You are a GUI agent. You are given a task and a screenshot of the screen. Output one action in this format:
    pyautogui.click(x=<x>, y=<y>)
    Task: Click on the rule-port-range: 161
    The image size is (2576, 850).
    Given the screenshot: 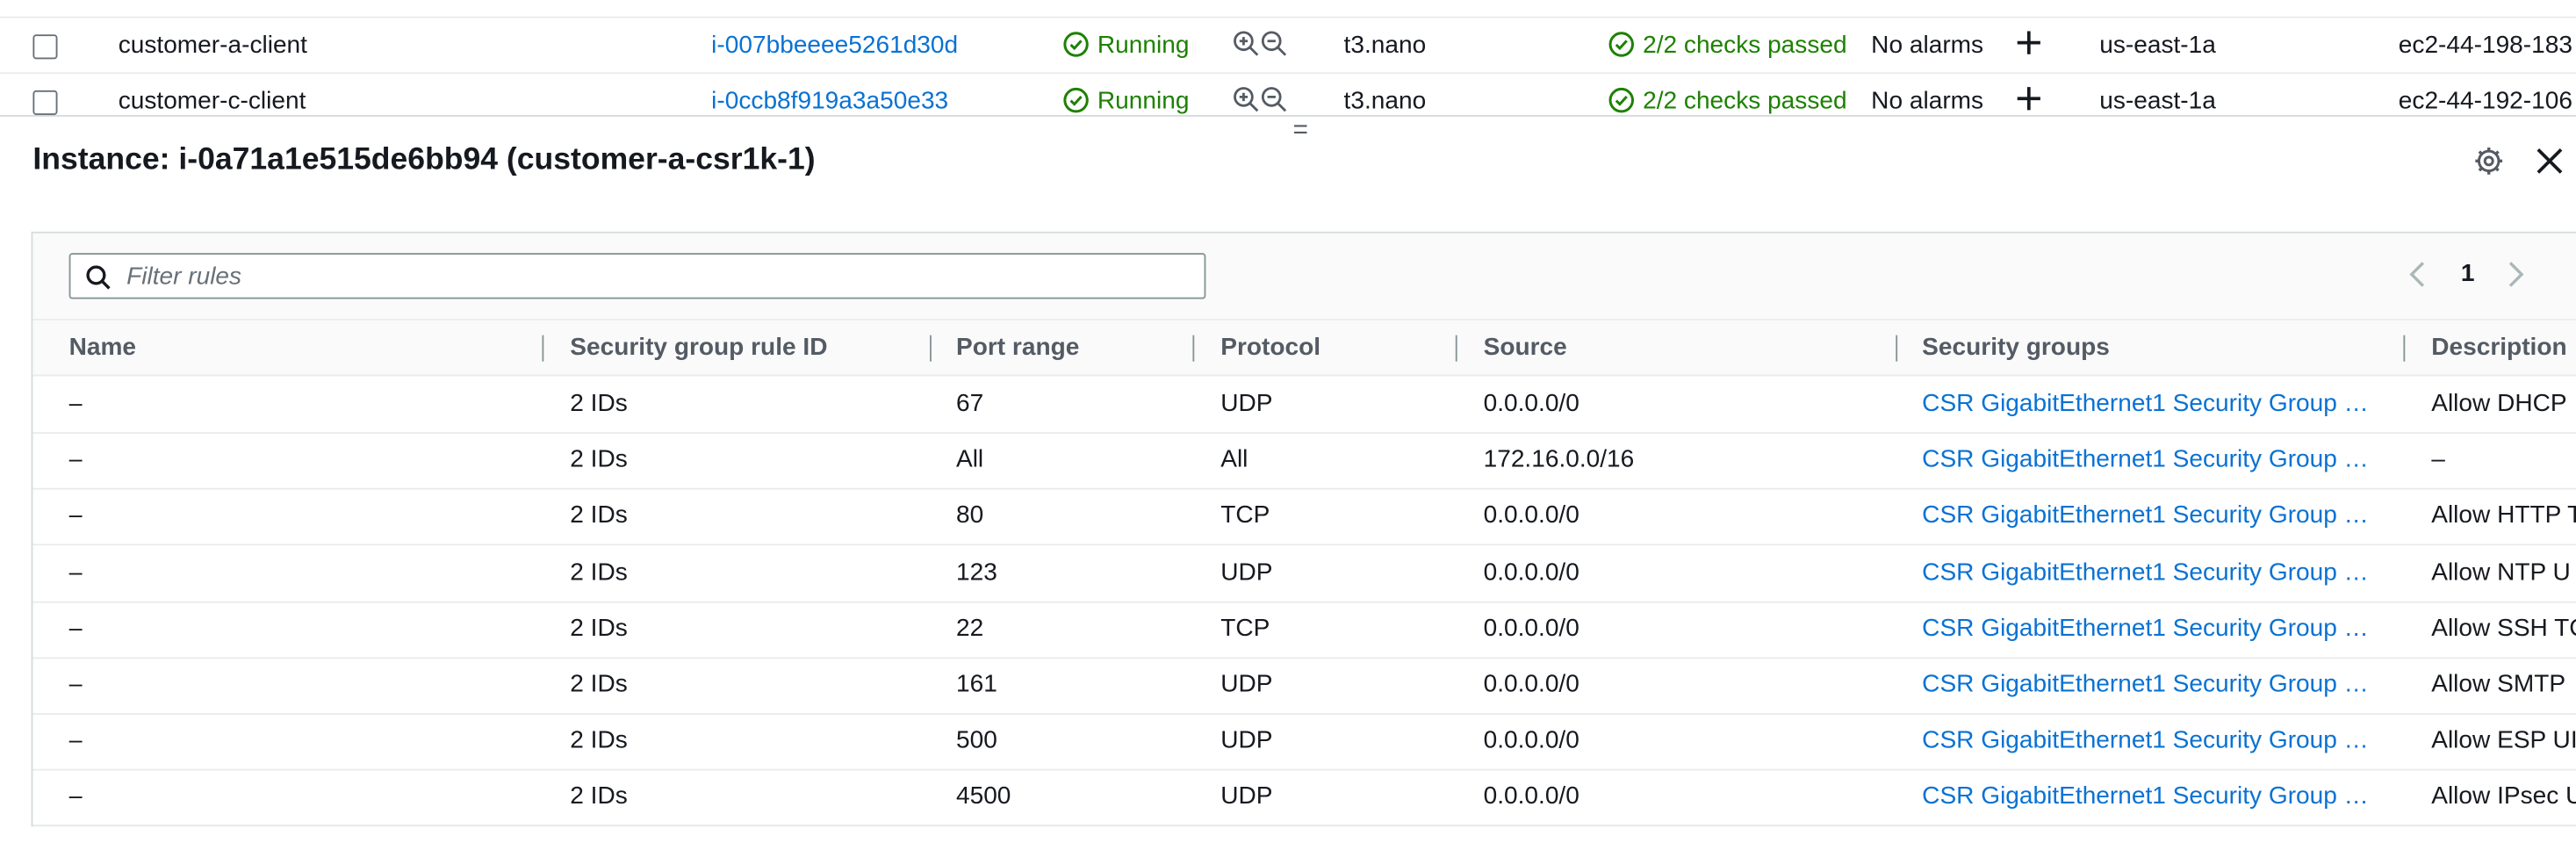 What is the action you would take?
    pyautogui.click(x=976, y=685)
    